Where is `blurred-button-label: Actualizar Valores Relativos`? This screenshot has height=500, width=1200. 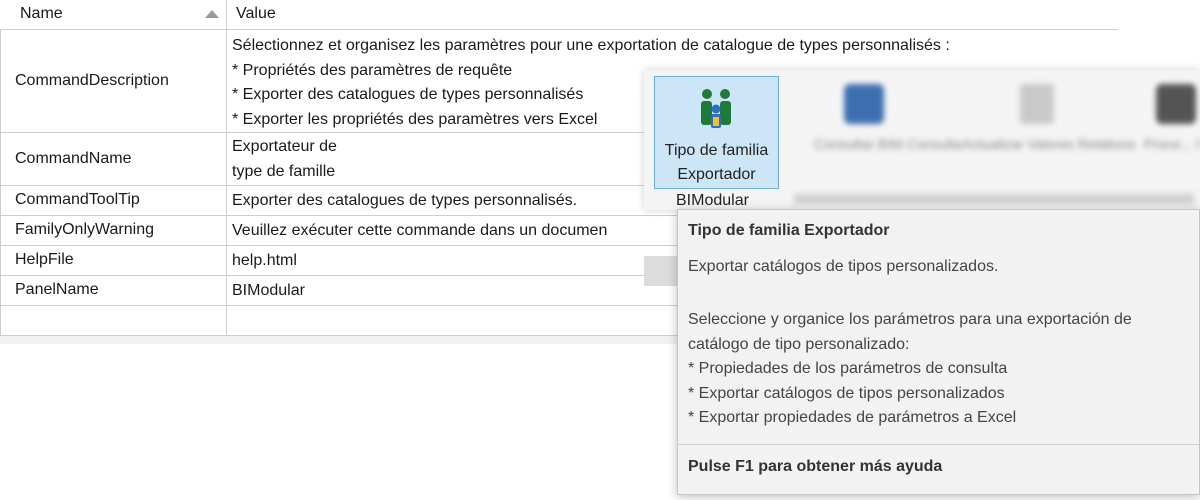
blurred-button-label: Actualizar Valores Relativos is located at coordinates (1049, 144).